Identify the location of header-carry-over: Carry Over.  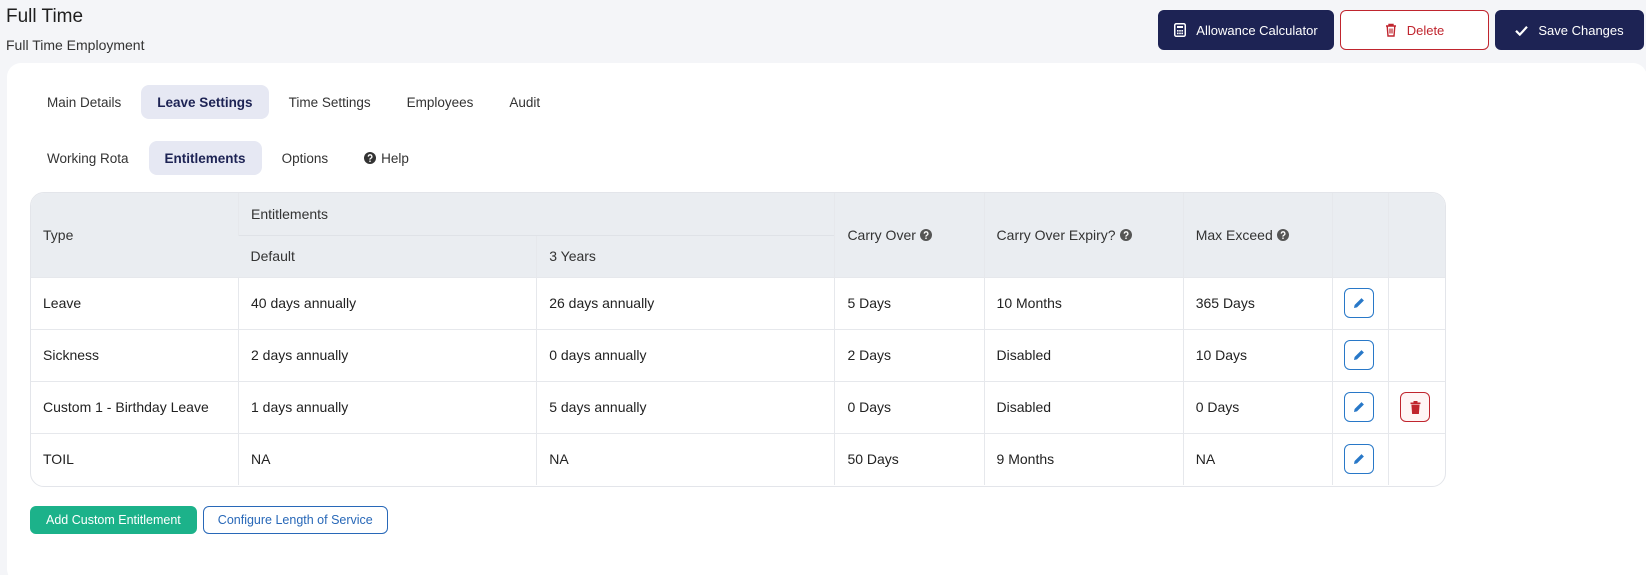
(909, 235).